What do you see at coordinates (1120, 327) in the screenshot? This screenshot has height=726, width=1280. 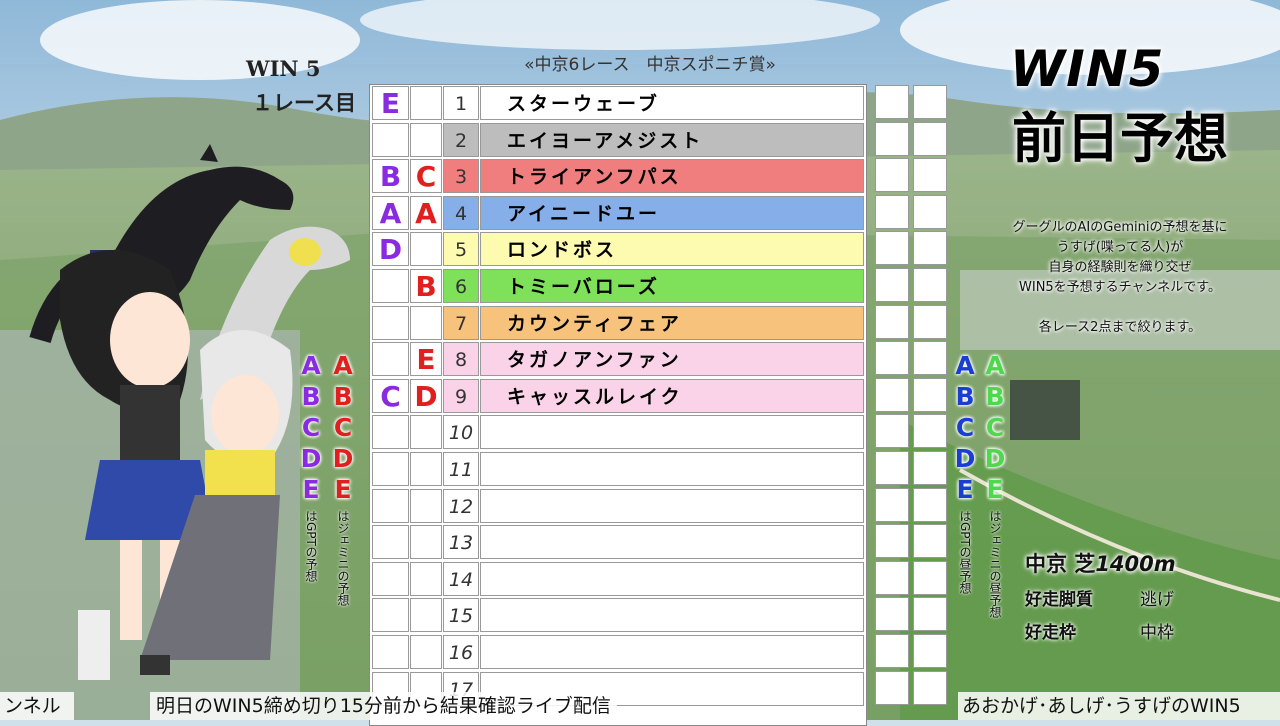 I see `description-line: 各レース2点まで絞ります。` at bounding box center [1120, 327].